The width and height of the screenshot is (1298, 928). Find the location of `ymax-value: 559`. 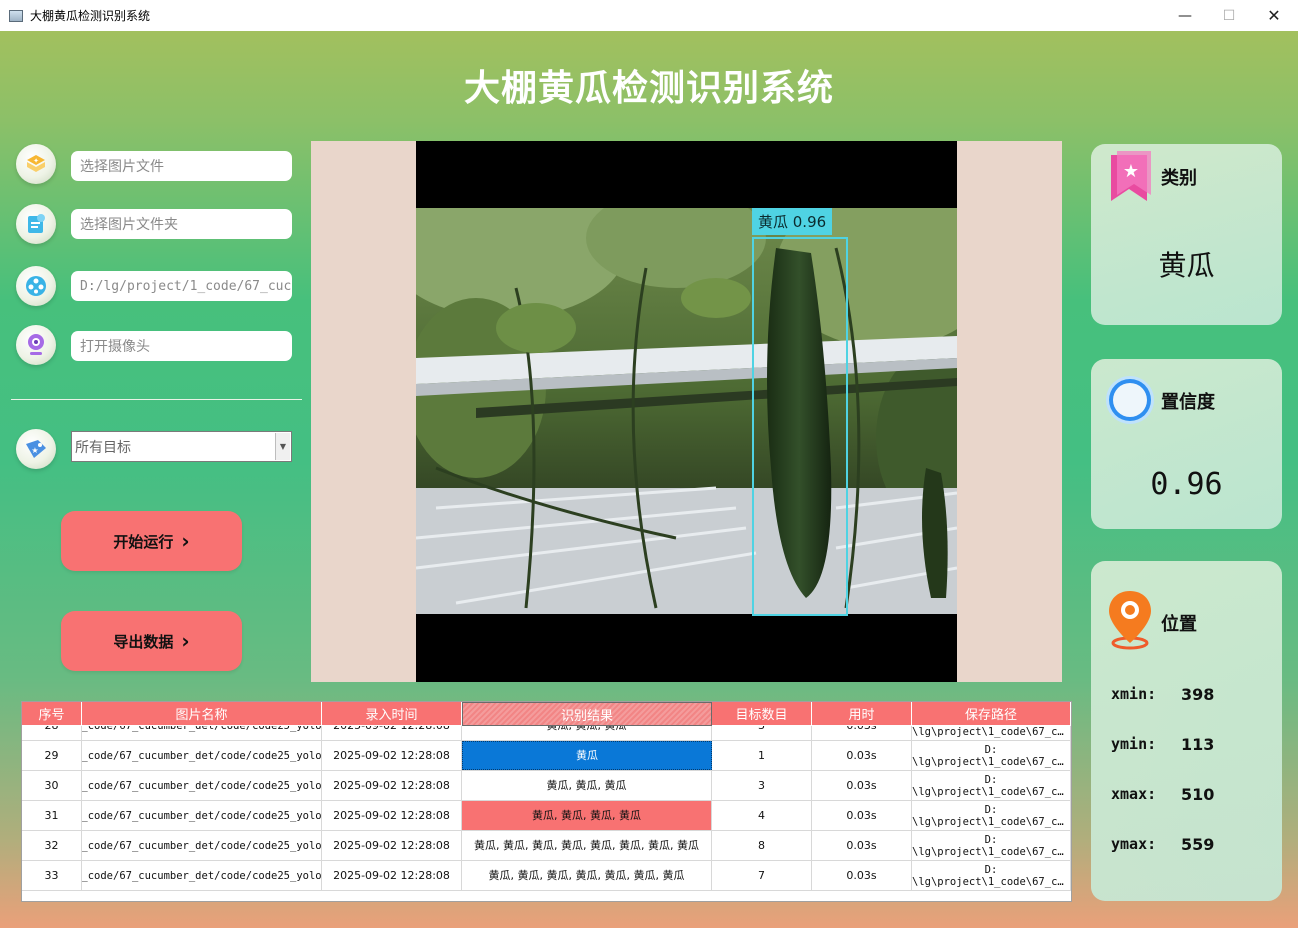

ymax-value: 559 is located at coordinates (1198, 844).